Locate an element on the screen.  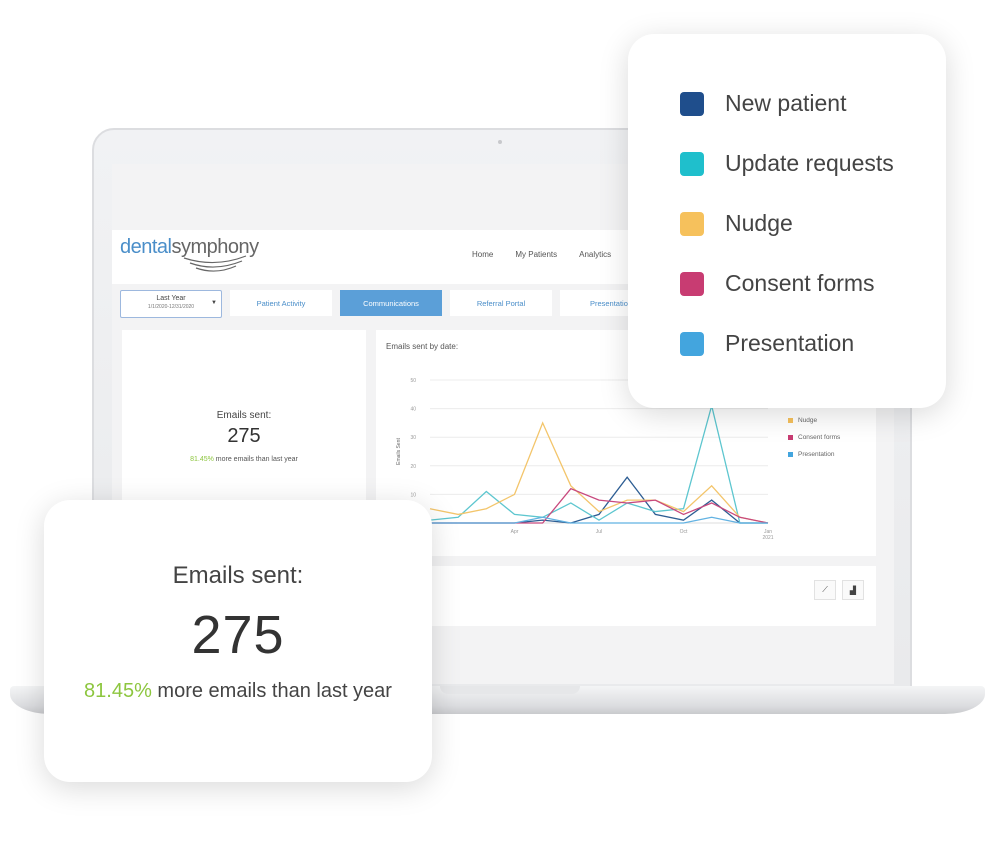
y-axis-label: Emails Sent is located at coordinates (399, 451).